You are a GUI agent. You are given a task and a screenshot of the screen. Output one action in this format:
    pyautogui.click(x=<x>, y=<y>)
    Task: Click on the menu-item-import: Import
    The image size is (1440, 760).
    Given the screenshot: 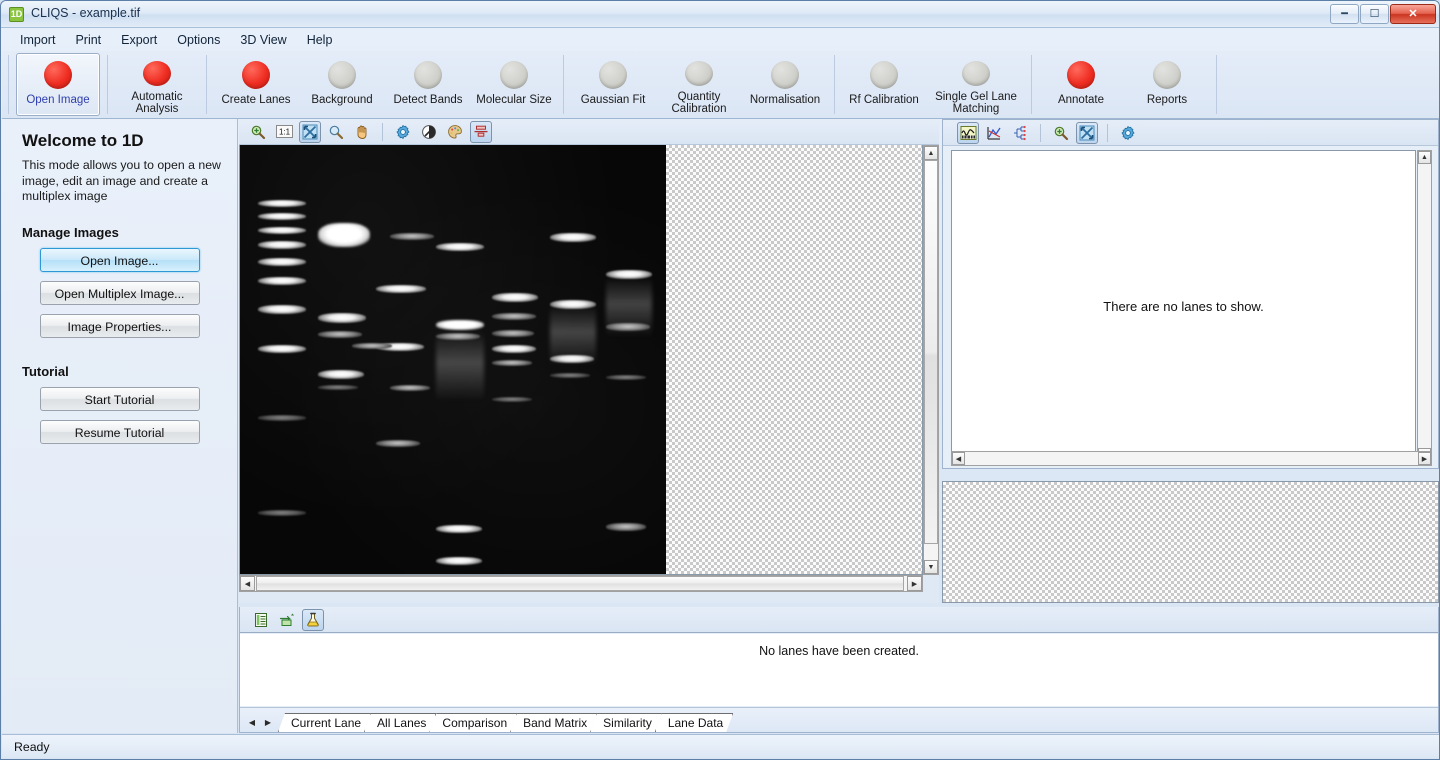 What is the action you would take?
    pyautogui.click(x=37, y=40)
    